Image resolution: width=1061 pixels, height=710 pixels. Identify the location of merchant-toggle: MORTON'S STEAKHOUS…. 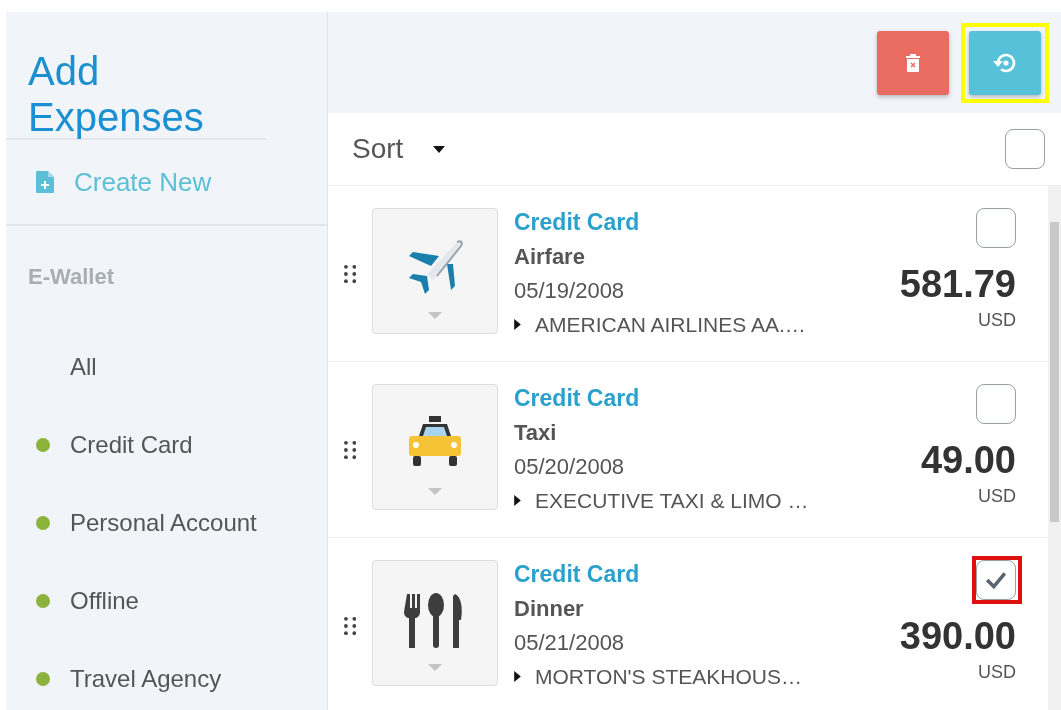
(707, 676).